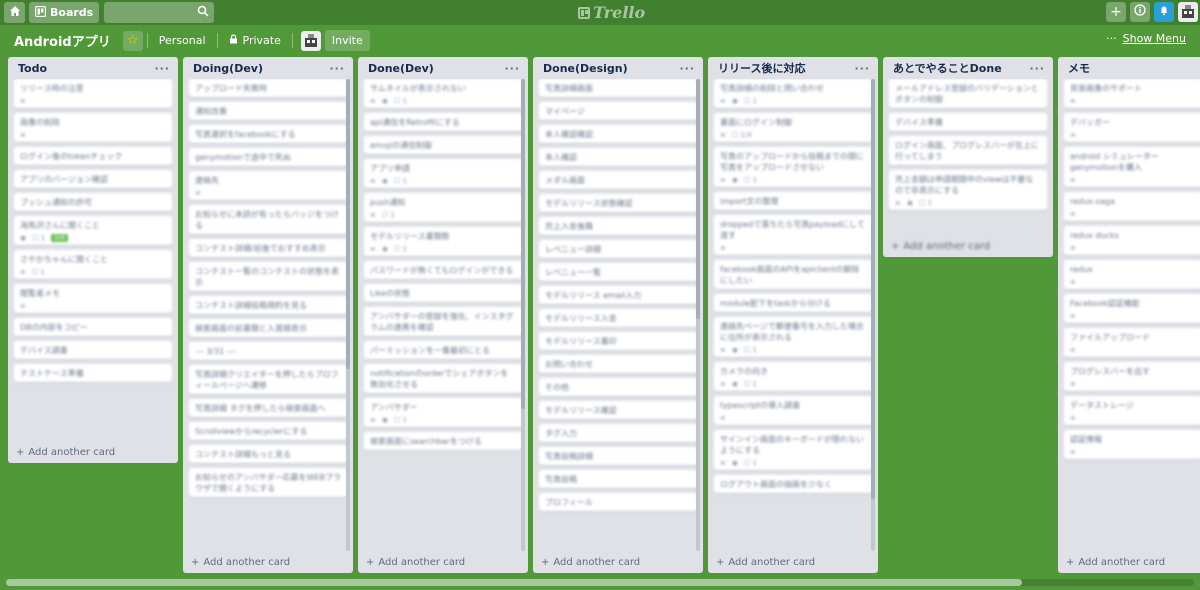 This screenshot has width=1200, height=590. What do you see at coordinates (968, 150) in the screenshot?
I see `list-card: ログイン画面、プログレスバーが左上に行ってしまう` at bounding box center [968, 150].